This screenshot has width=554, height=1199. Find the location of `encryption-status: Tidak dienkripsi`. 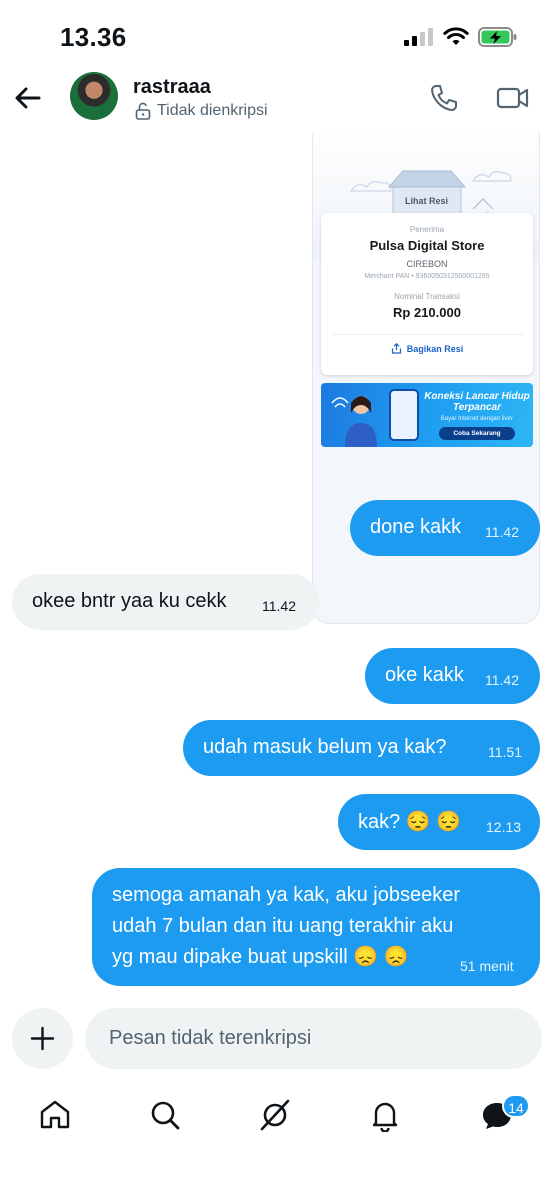

encryption-status: Tidak dienkripsi is located at coordinates (201, 111).